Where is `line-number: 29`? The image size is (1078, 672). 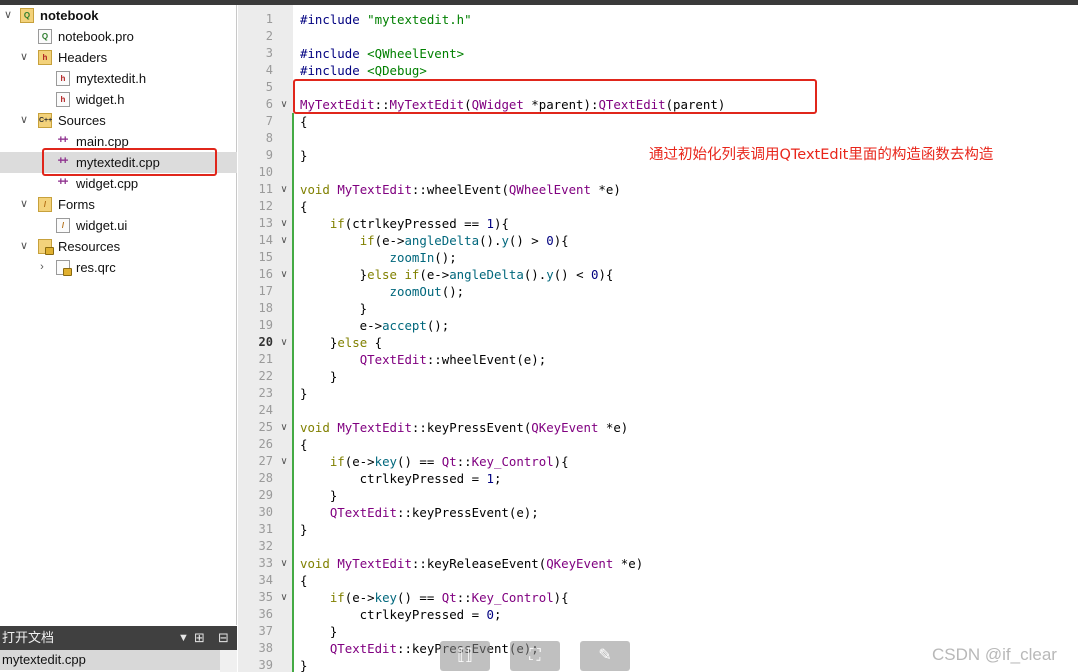 line-number: 29 is located at coordinates (265, 495).